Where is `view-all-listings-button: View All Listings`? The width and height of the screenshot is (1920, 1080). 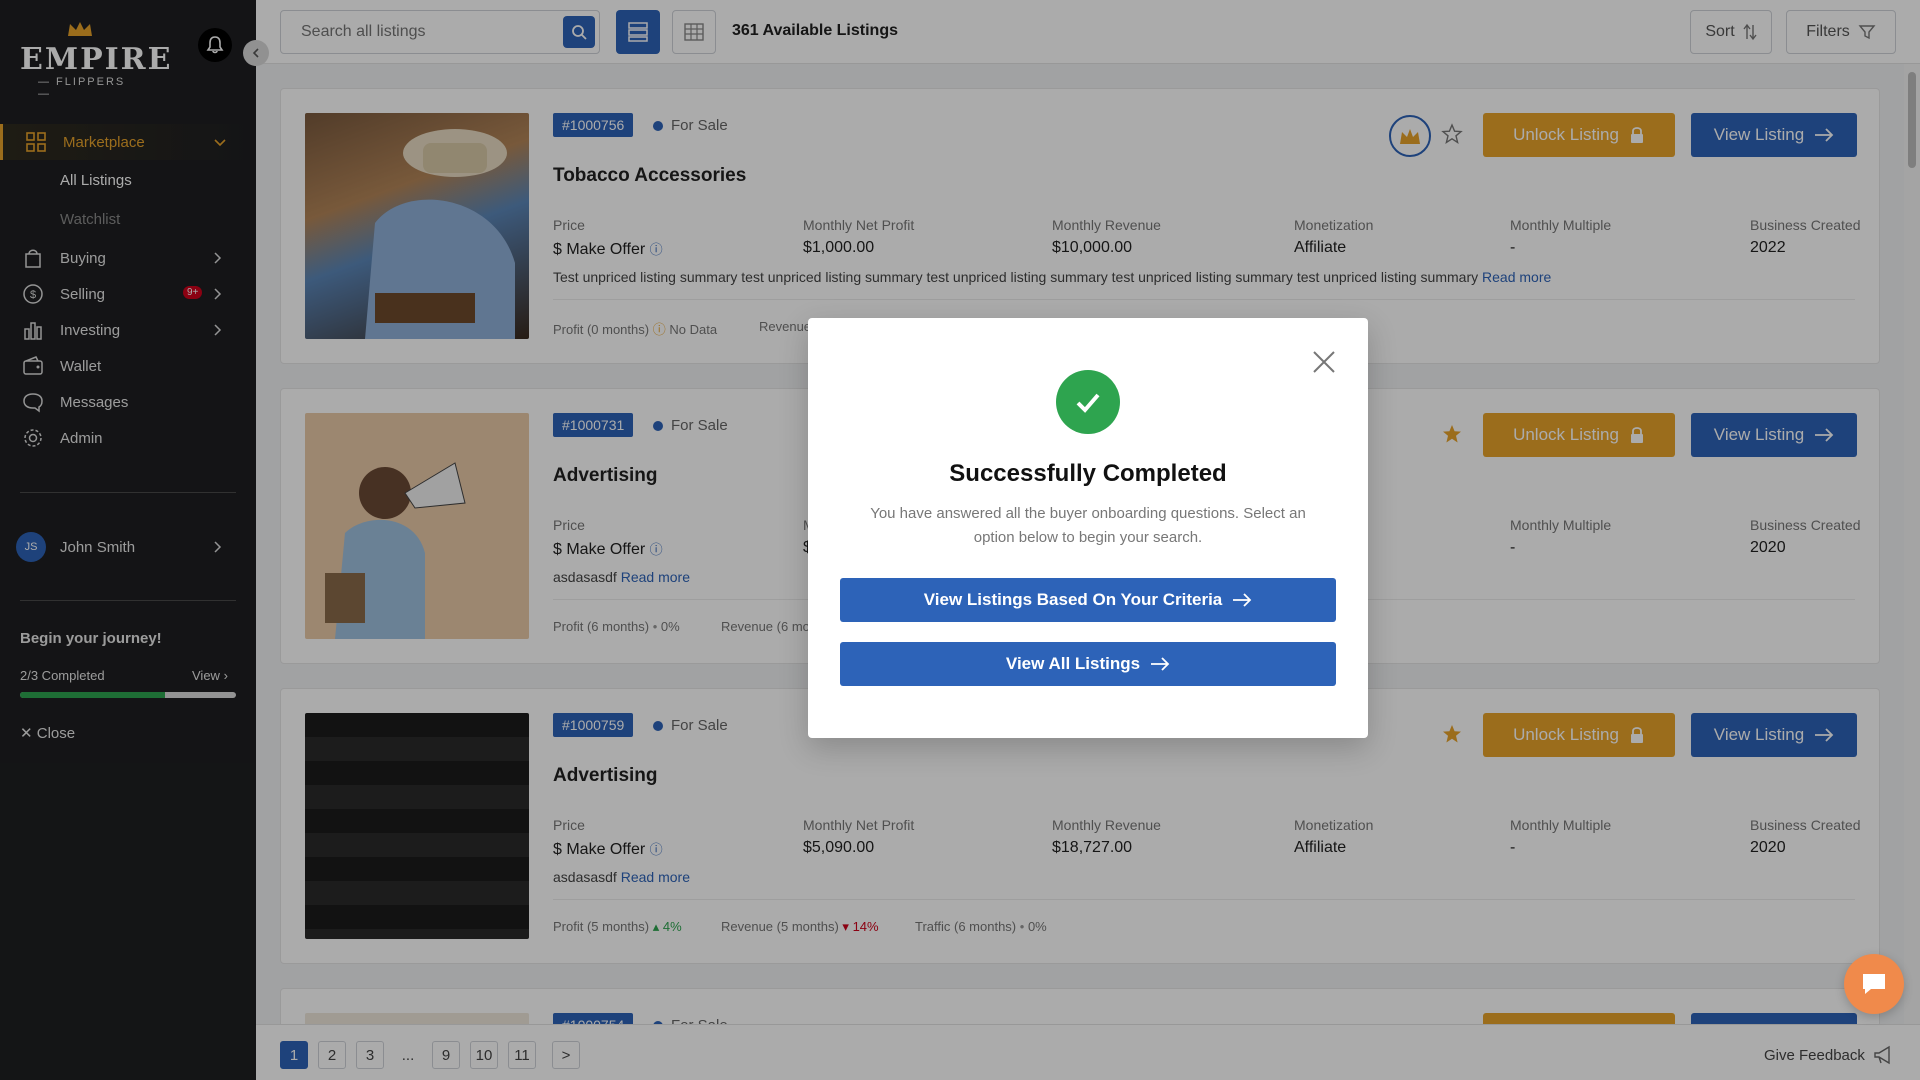
view-all-listings-button: View All Listings is located at coordinates (1088, 664).